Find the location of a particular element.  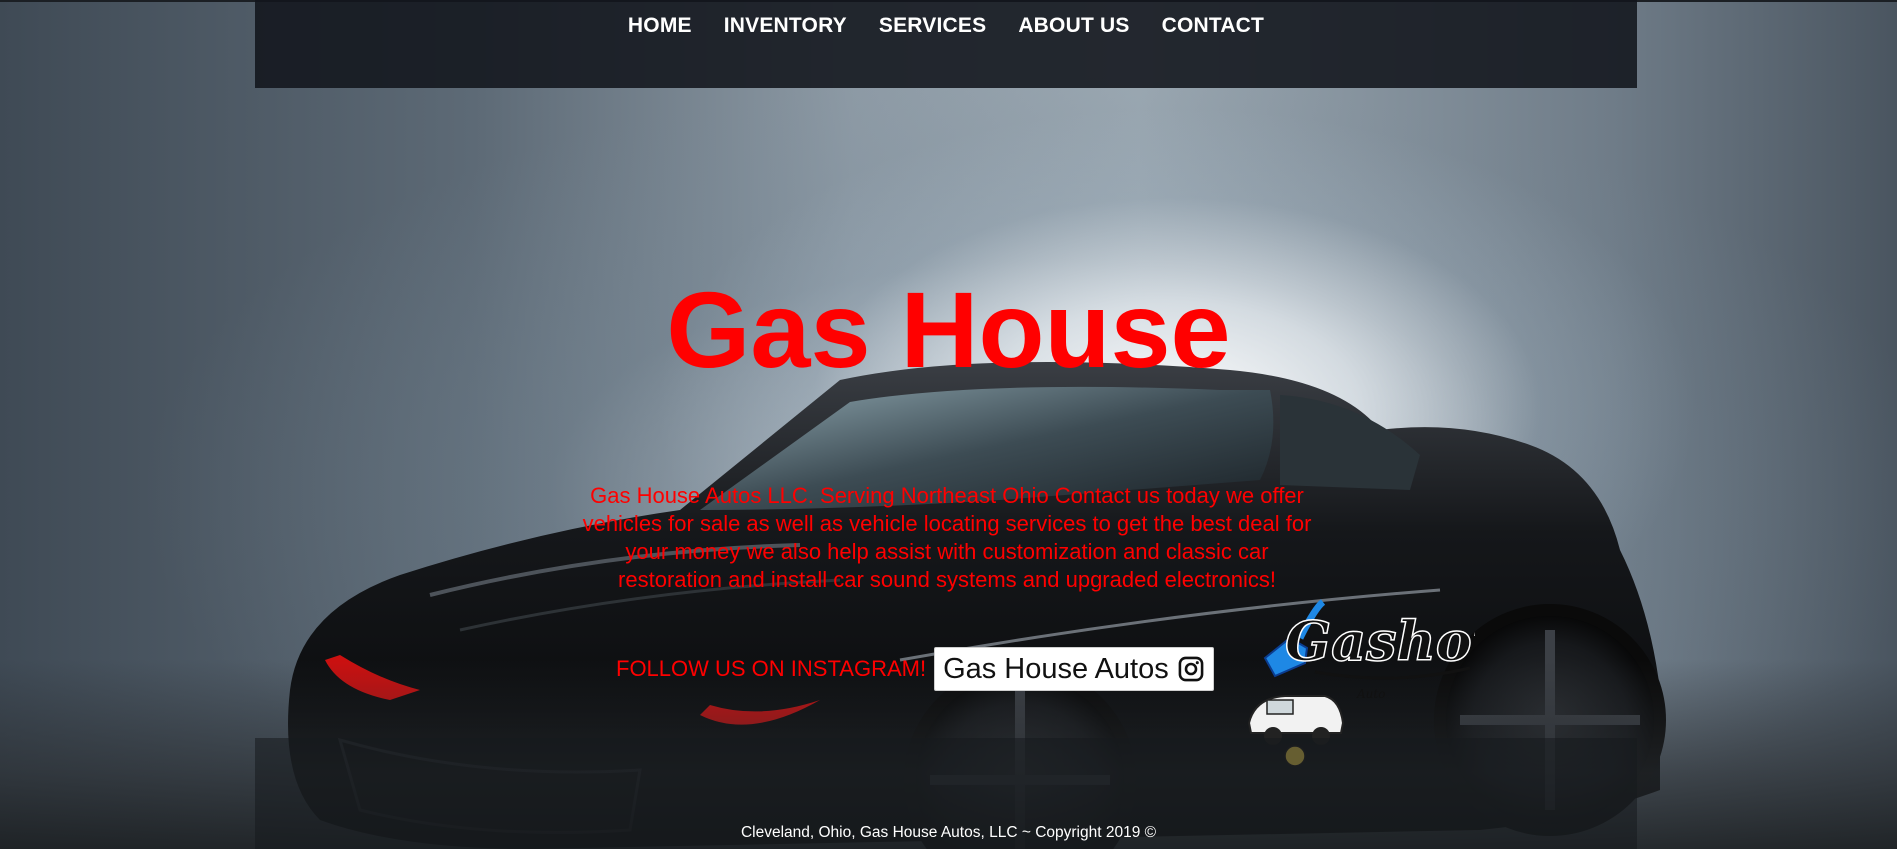

nav-services-link: SERVICES is located at coordinates (932, 25).